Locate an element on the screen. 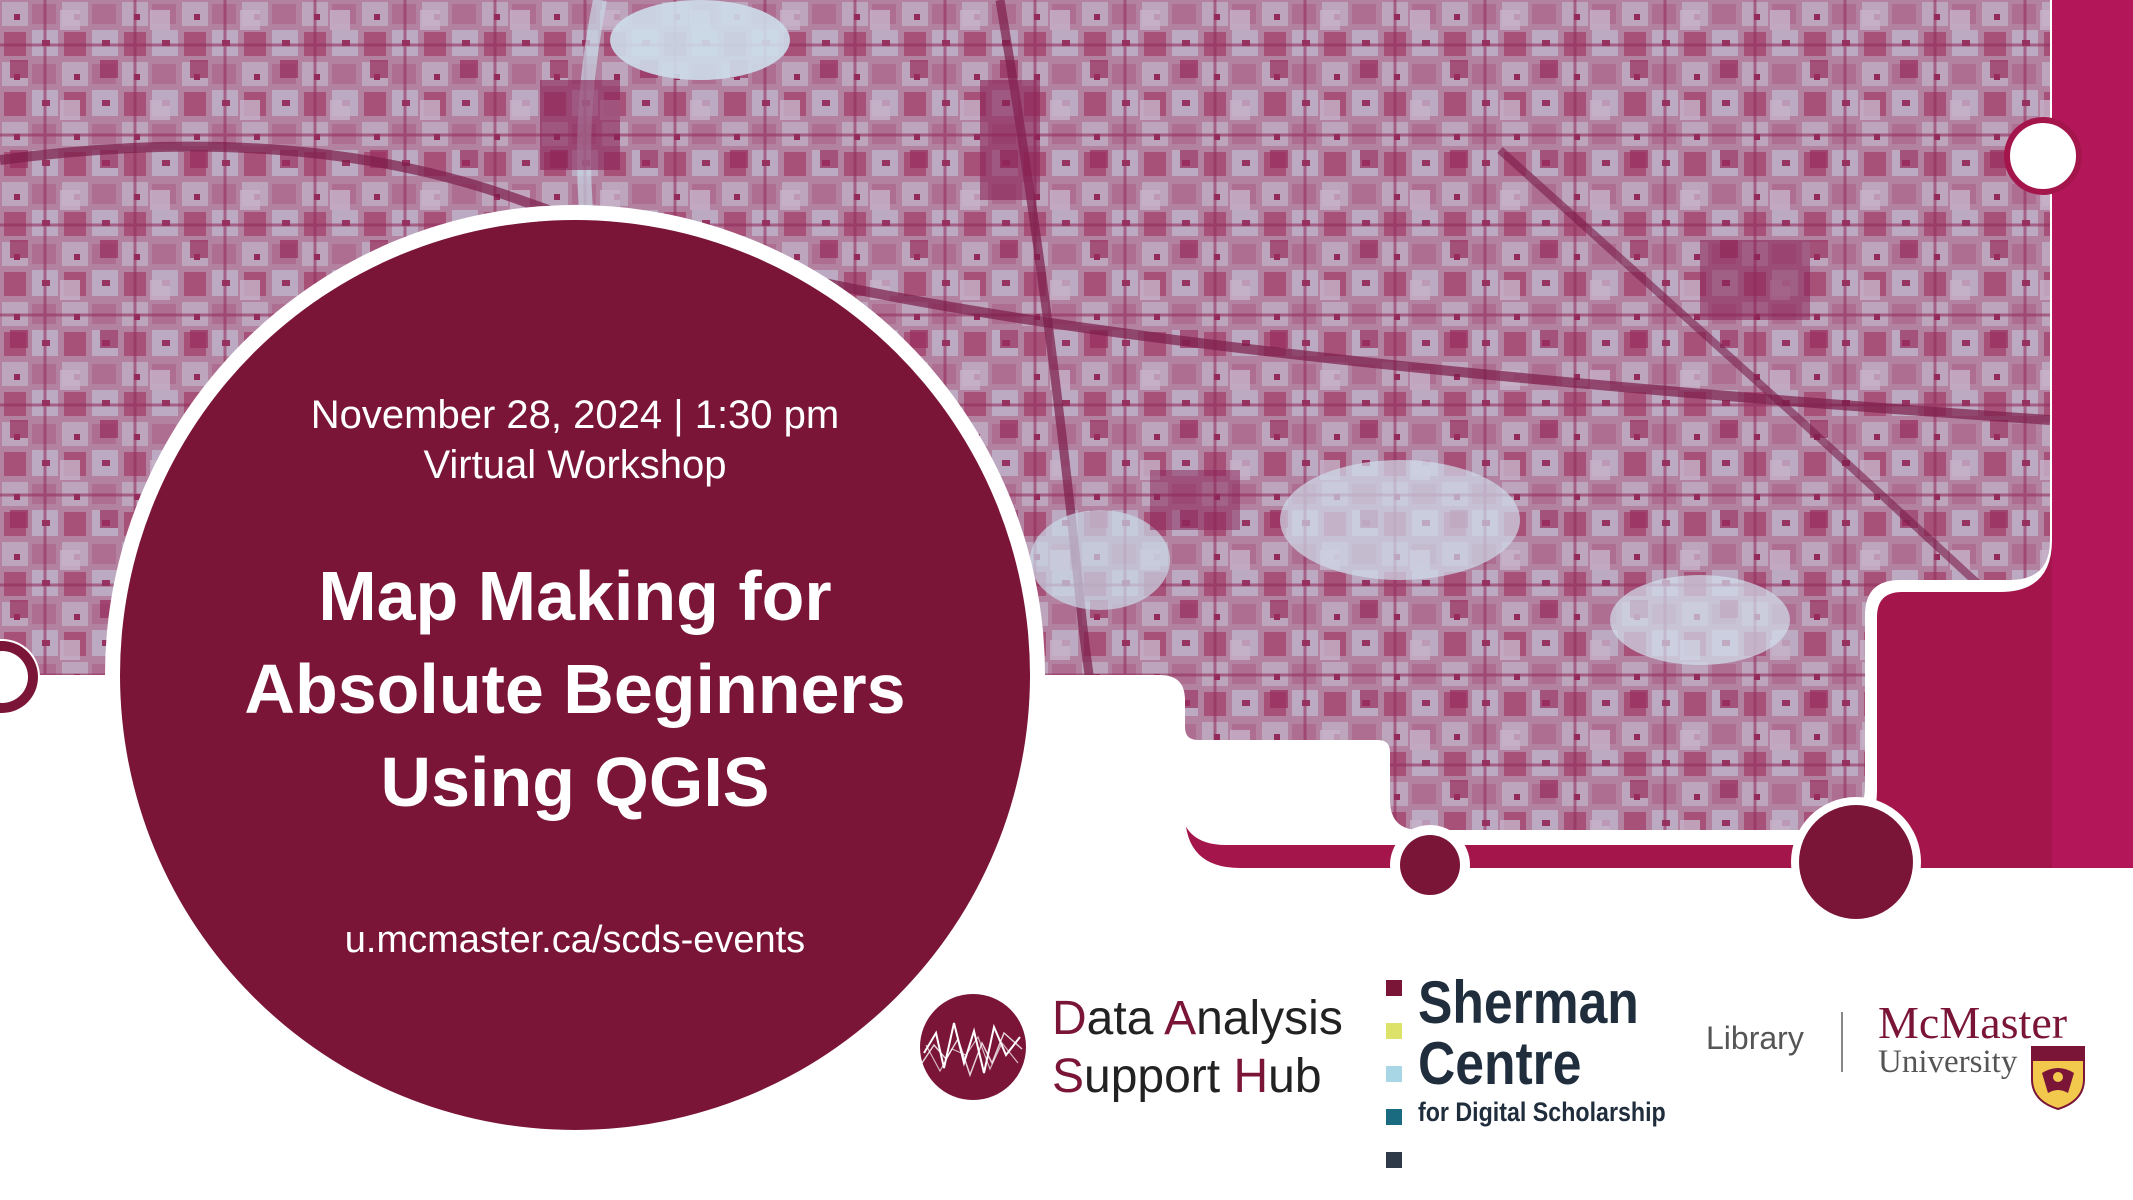 The height and width of the screenshot is (1200, 2133). dash-text-ub: ub is located at coordinates (1295, 1076).